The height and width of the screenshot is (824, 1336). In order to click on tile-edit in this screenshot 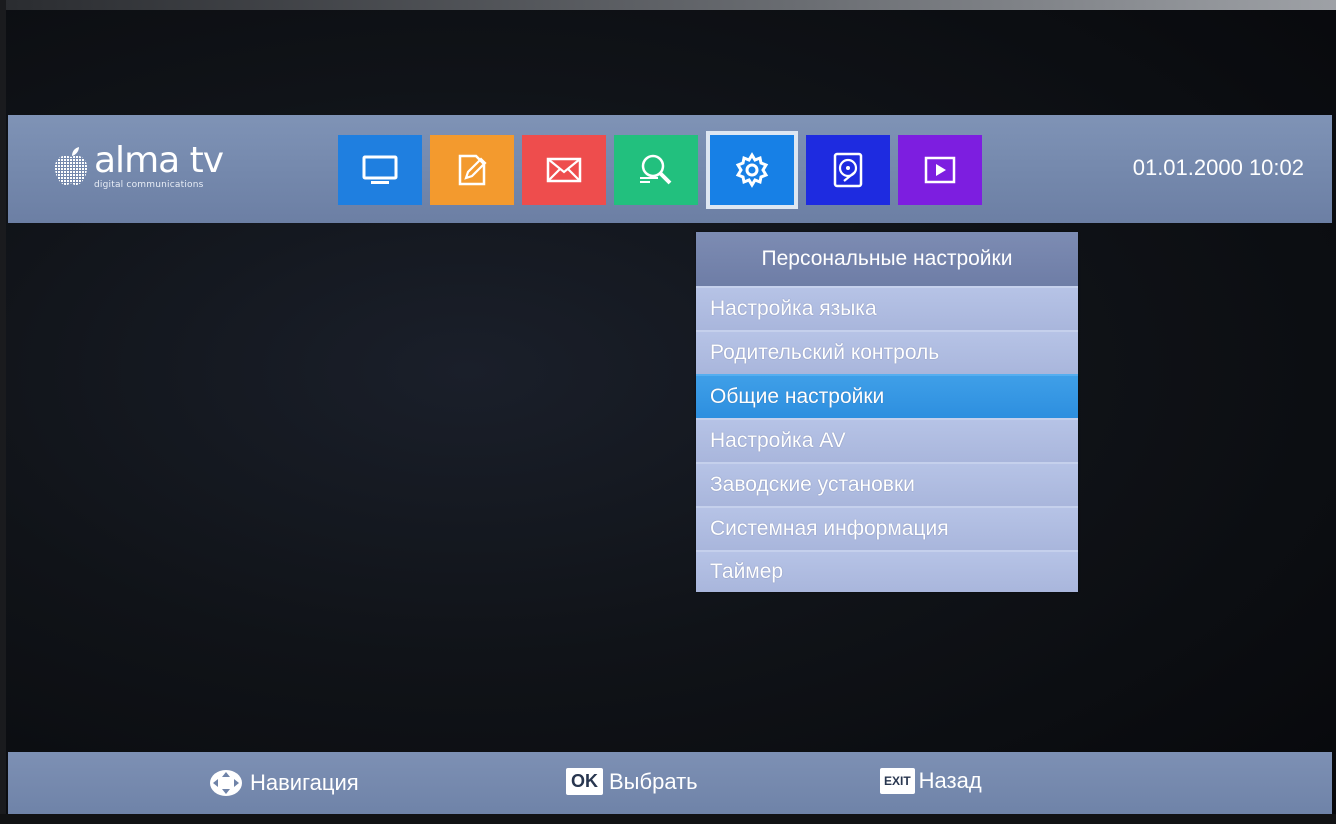, I will do `click(472, 170)`.